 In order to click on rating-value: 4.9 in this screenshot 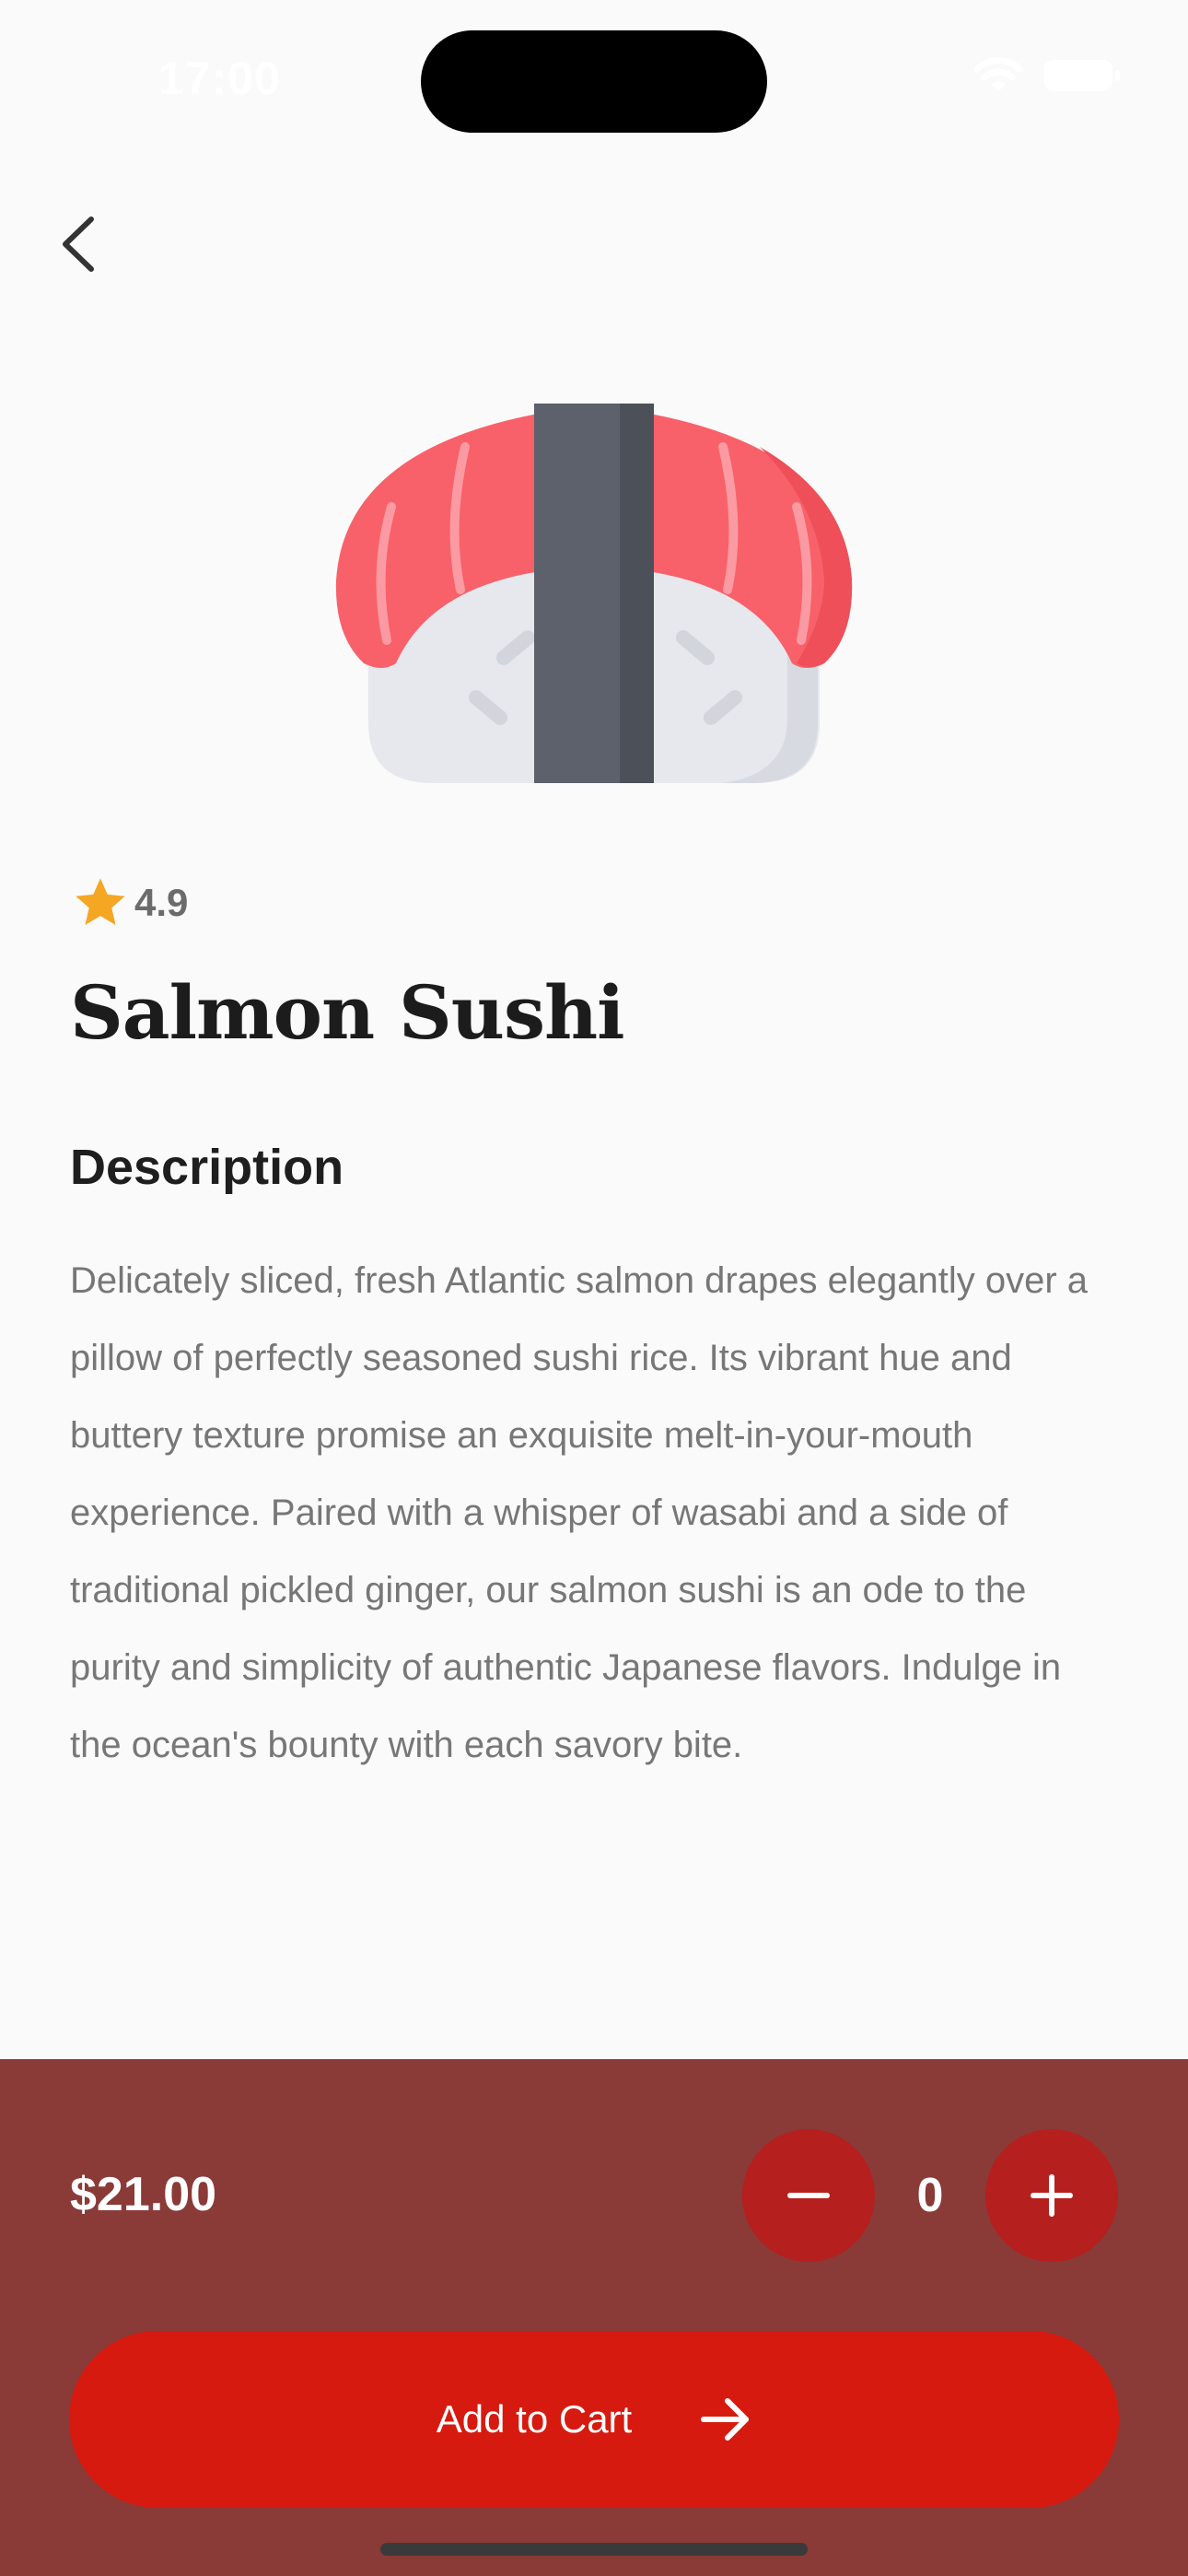, I will do `click(161, 902)`.